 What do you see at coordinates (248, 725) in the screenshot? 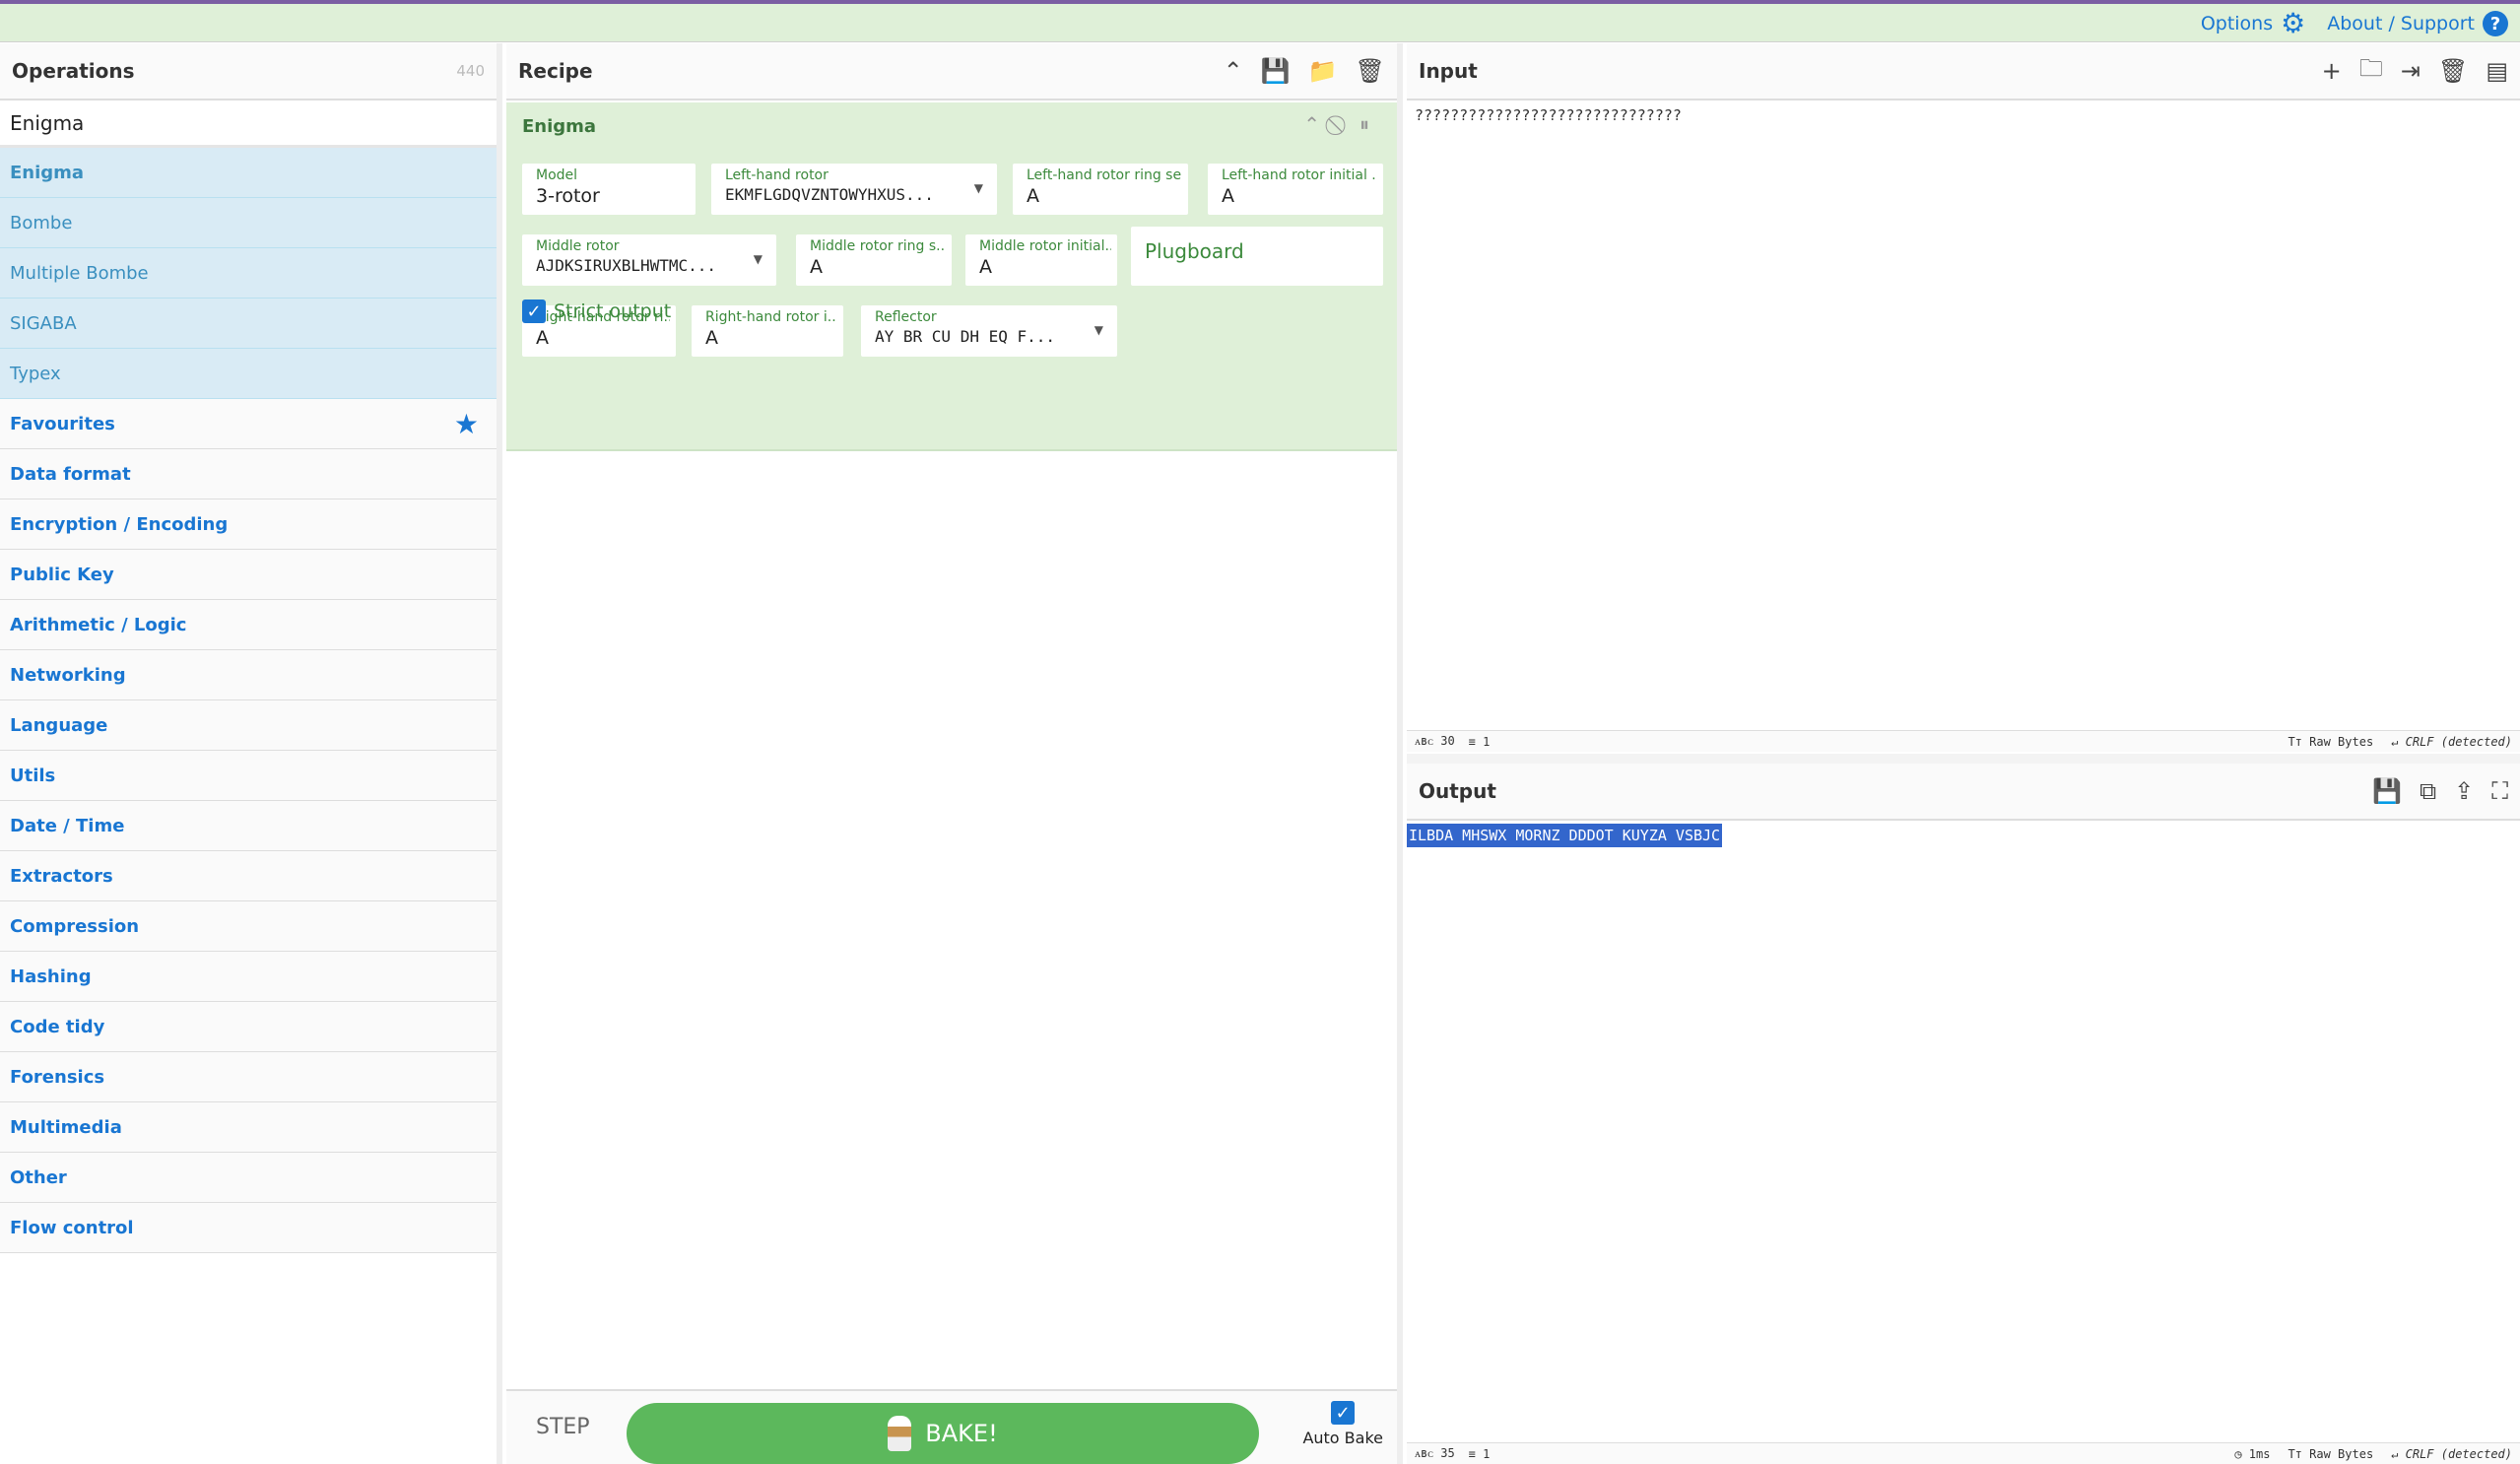
I see `category-item: Language` at bounding box center [248, 725].